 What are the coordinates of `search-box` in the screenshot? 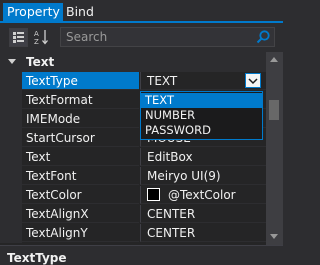 It's located at (167, 37).